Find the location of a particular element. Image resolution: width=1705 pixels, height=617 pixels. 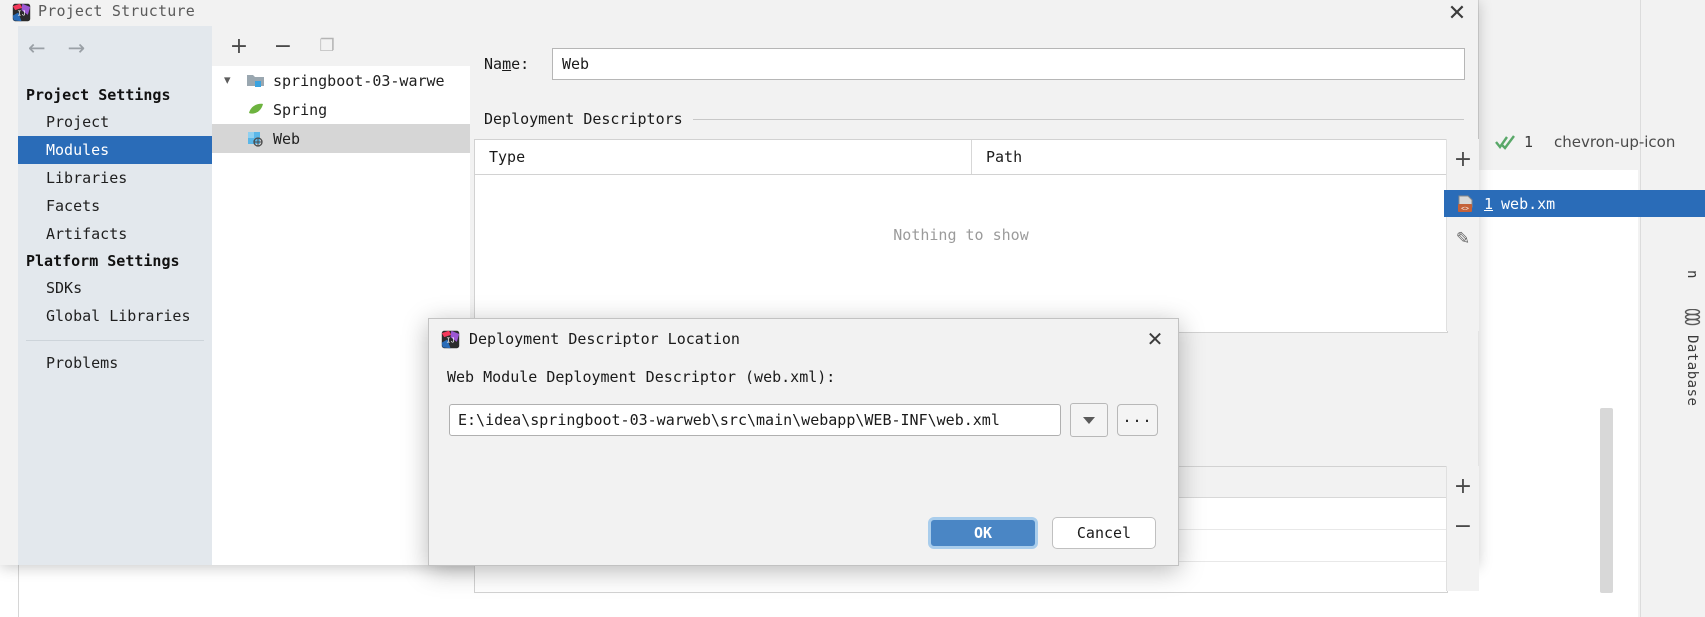

deployment-root-side-toolbar: + − is located at coordinates (1462, 528).